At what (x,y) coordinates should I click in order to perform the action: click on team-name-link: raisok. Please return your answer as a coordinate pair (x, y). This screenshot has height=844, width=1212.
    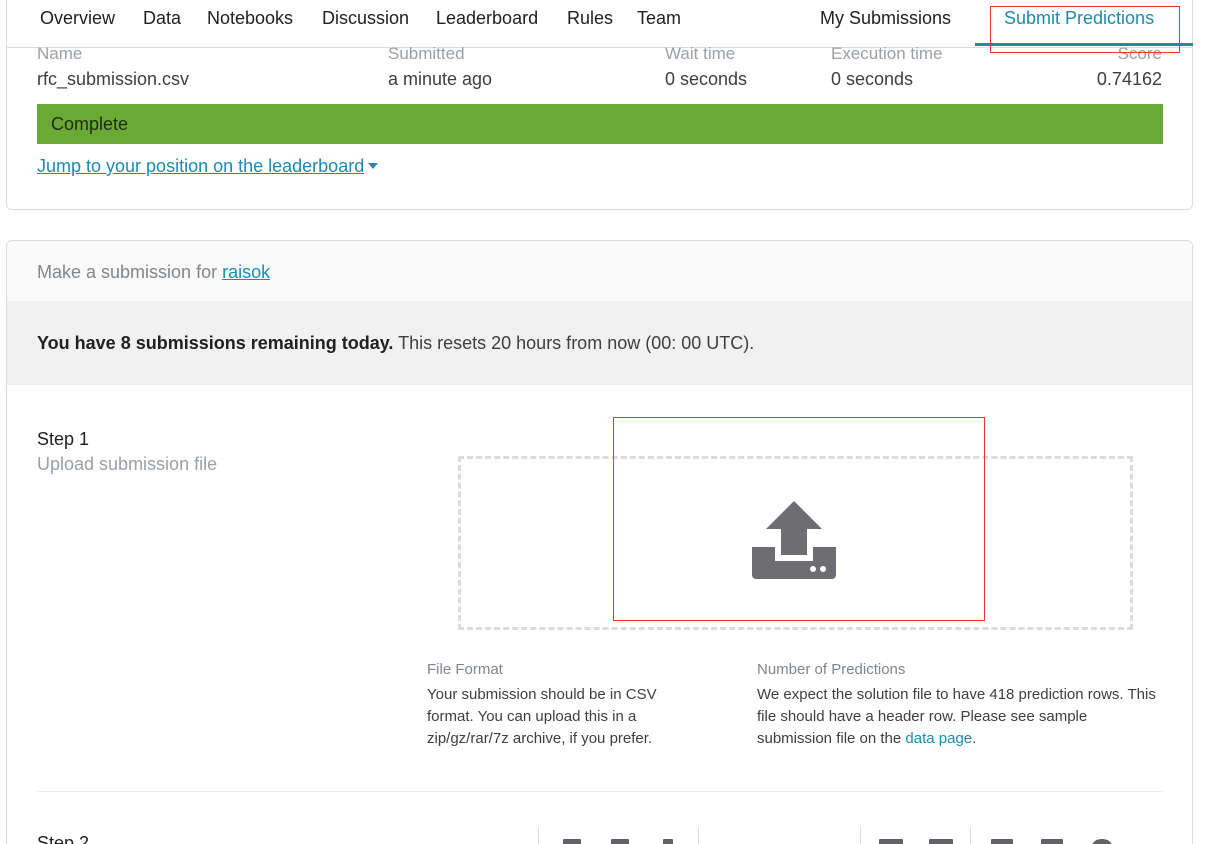
    Looking at the image, I should click on (246, 272).